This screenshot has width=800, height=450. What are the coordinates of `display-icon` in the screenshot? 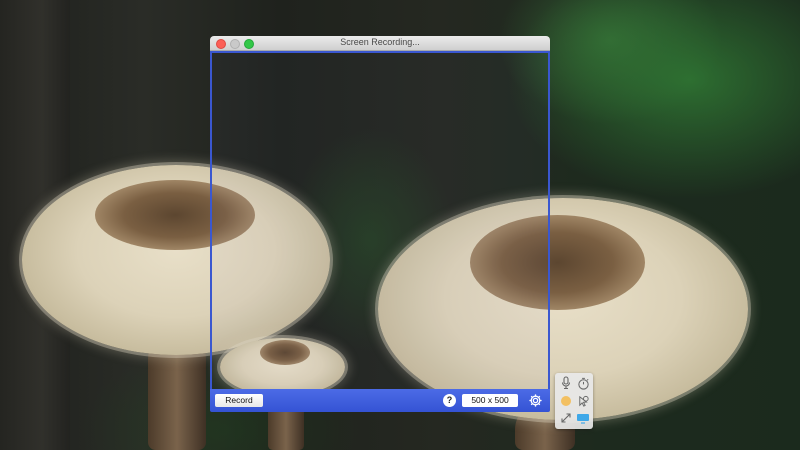 It's located at (583, 418).